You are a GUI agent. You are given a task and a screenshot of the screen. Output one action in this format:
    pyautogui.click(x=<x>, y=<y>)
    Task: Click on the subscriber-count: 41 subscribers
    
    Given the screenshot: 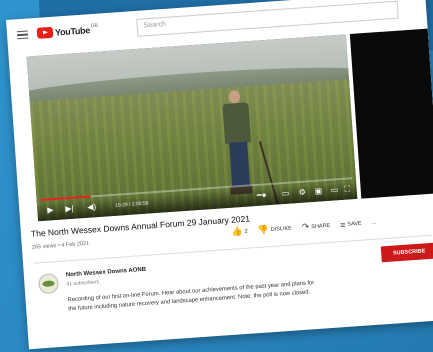 What is the action you would take?
    pyautogui.click(x=83, y=283)
    